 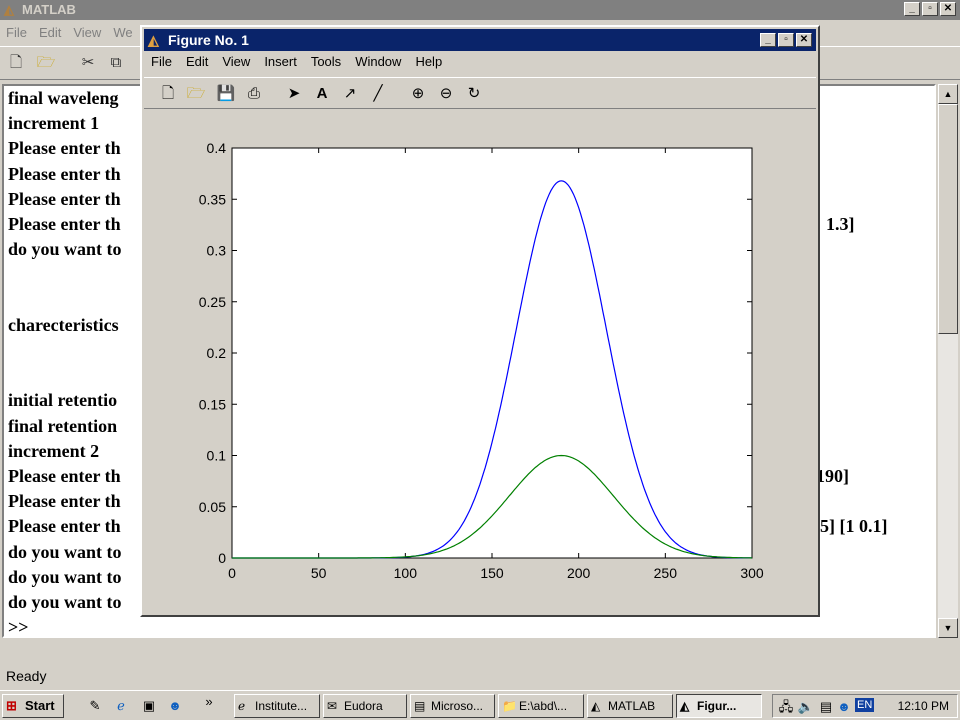 What do you see at coordinates (322, 94) in the screenshot?
I see `insert-text-icon: A` at bounding box center [322, 94].